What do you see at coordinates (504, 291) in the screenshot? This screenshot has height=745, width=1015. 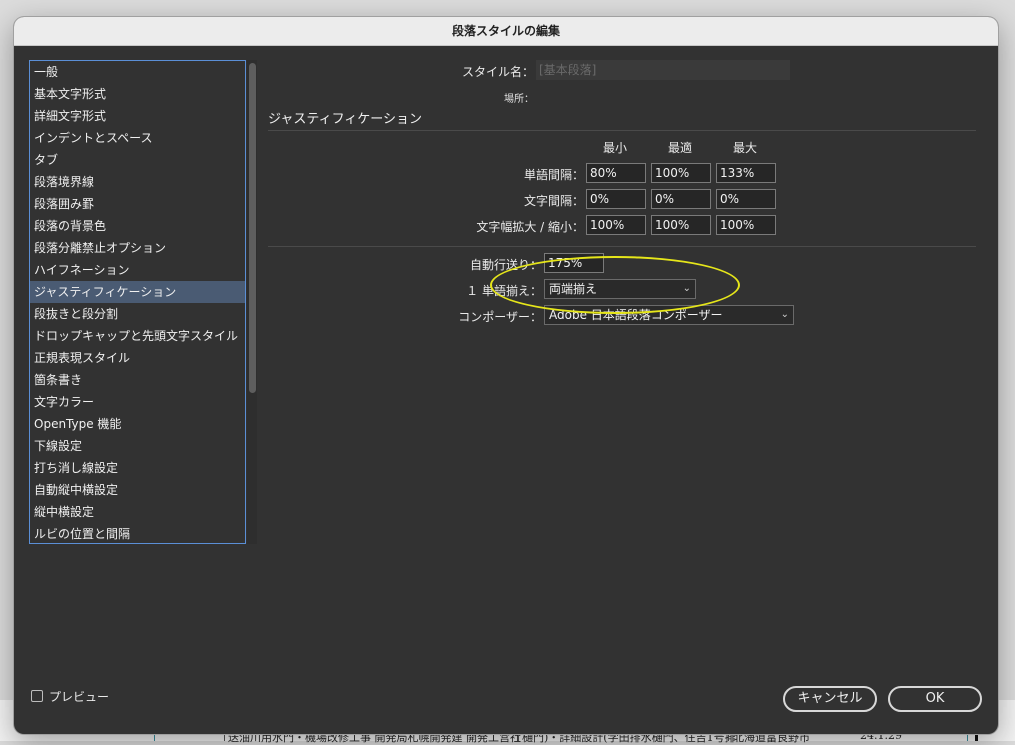 I see `single-word-justification-label: １ 単語揃え：` at bounding box center [504, 291].